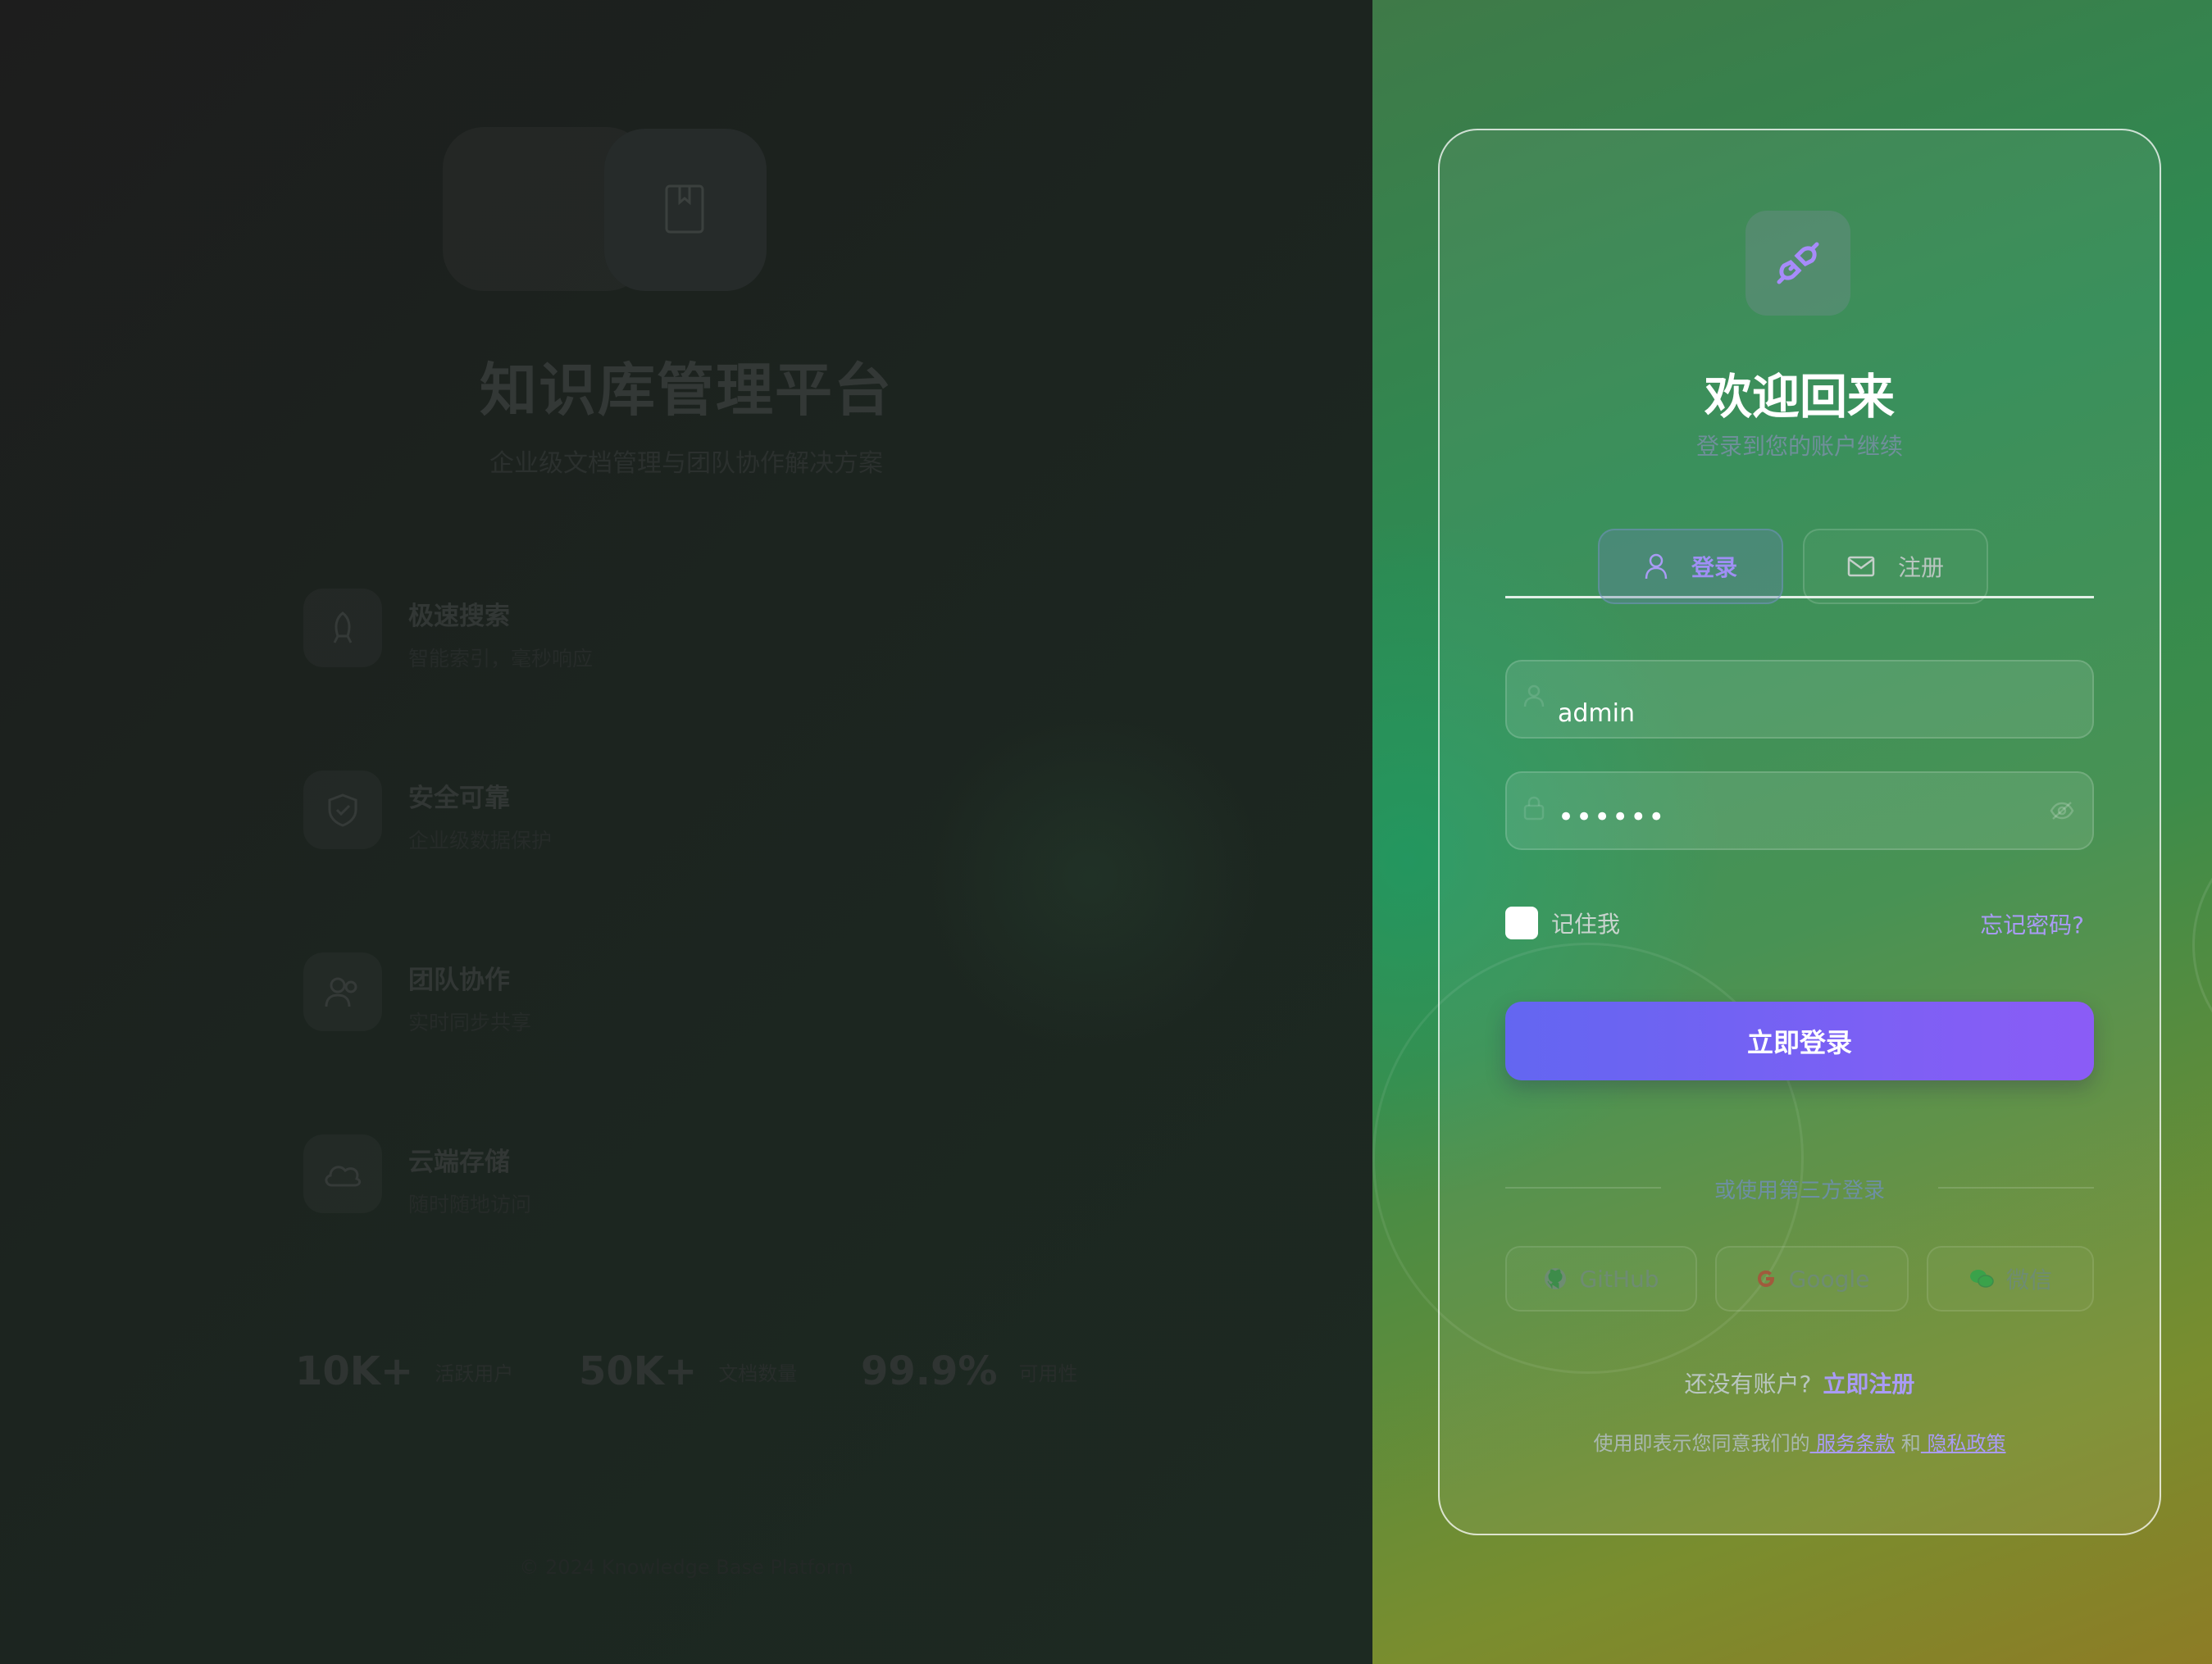  What do you see at coordinates (1619, 1279) in the screenshot?
I see `social-label: GitHub` at bounding box center [1619, 1279].